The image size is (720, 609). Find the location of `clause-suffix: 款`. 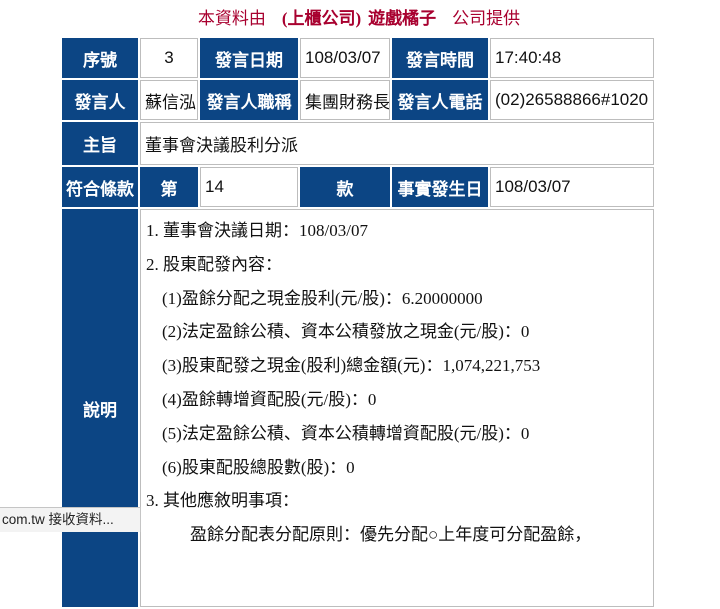

clause-suffix: 款 is located at coordinates (345, 187).